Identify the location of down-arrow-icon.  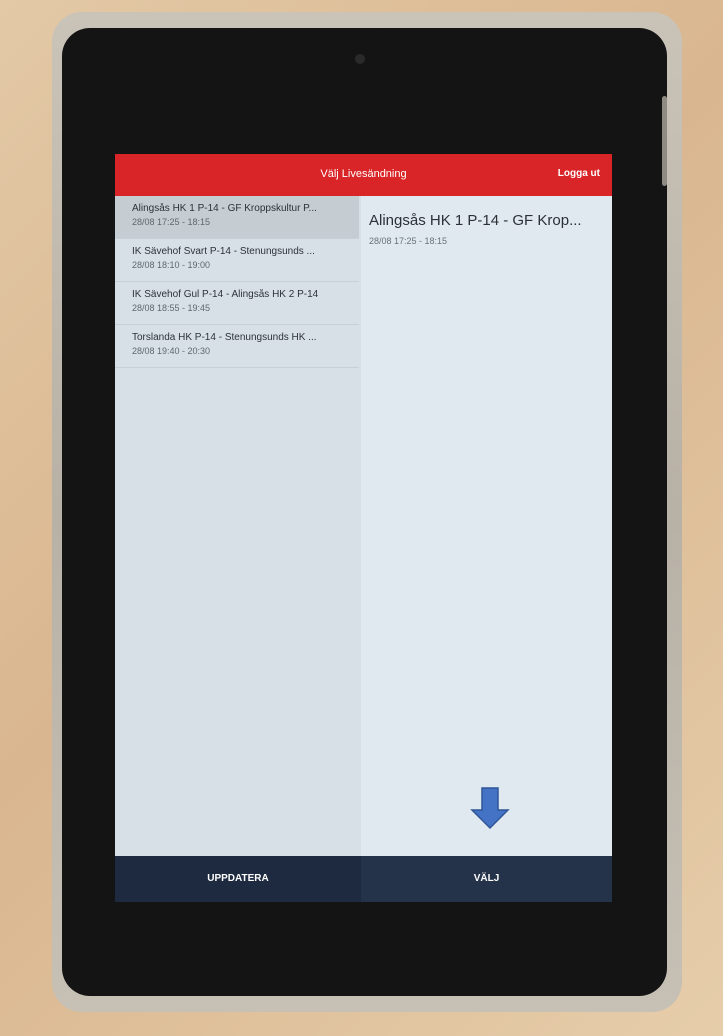
(490, 808).